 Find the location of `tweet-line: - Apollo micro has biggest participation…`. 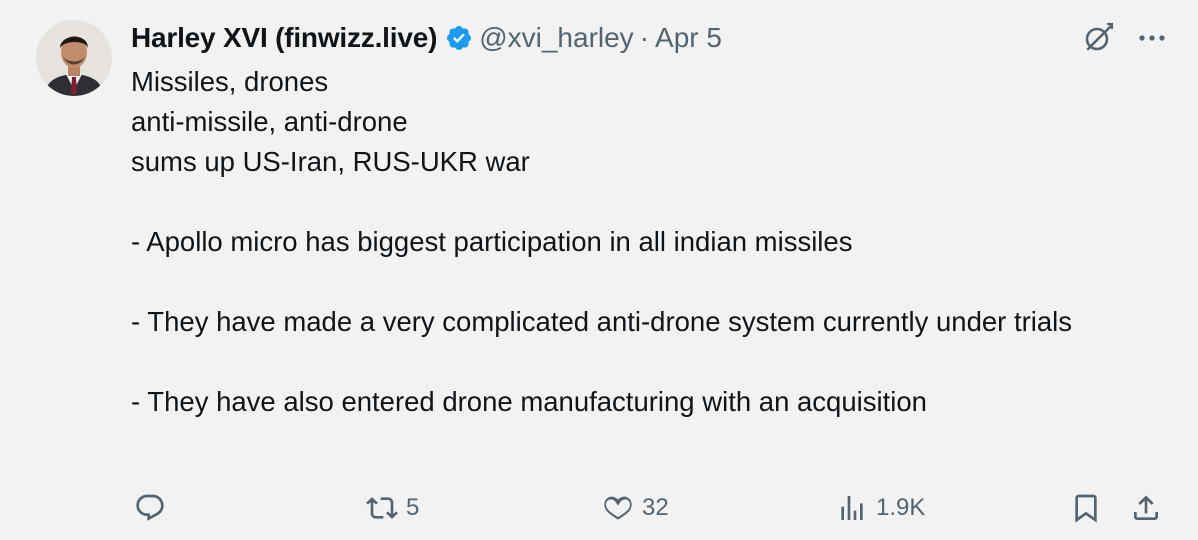

tweet-line: - Apollo micro has biggest participation… is located at coordinates (492, 241).